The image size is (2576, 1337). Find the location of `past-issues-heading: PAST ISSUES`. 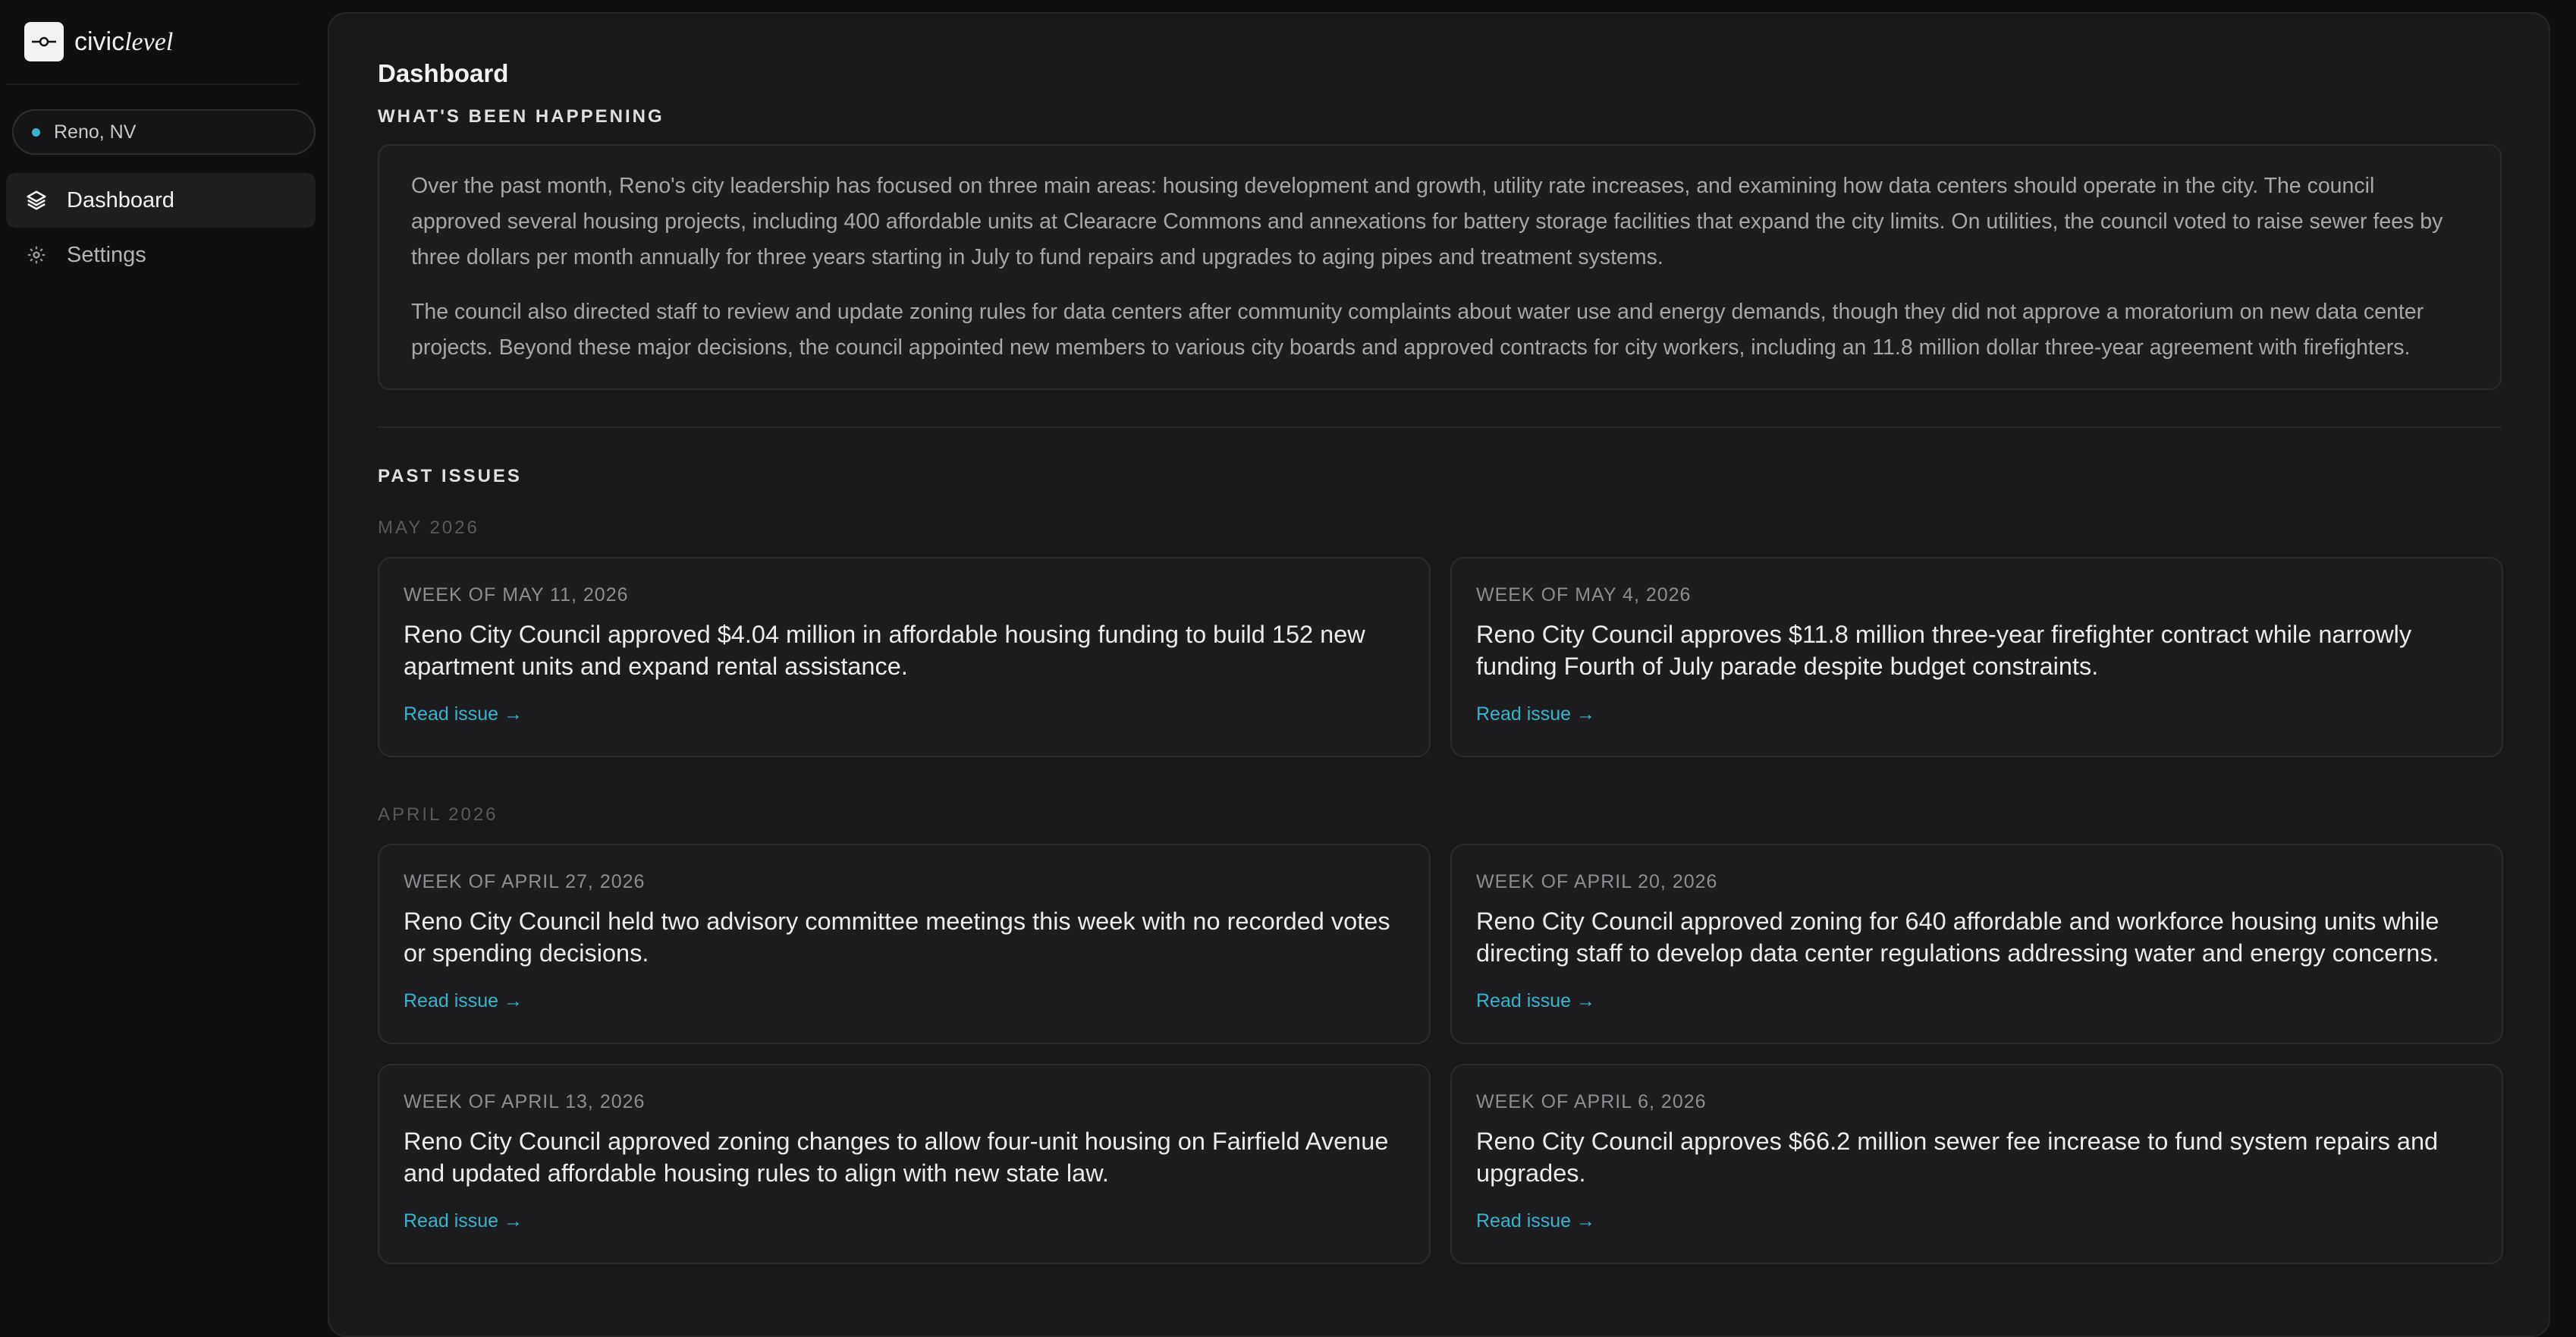

past-issues-heading: PAST ISSUES is located at coordinates (450, 476).